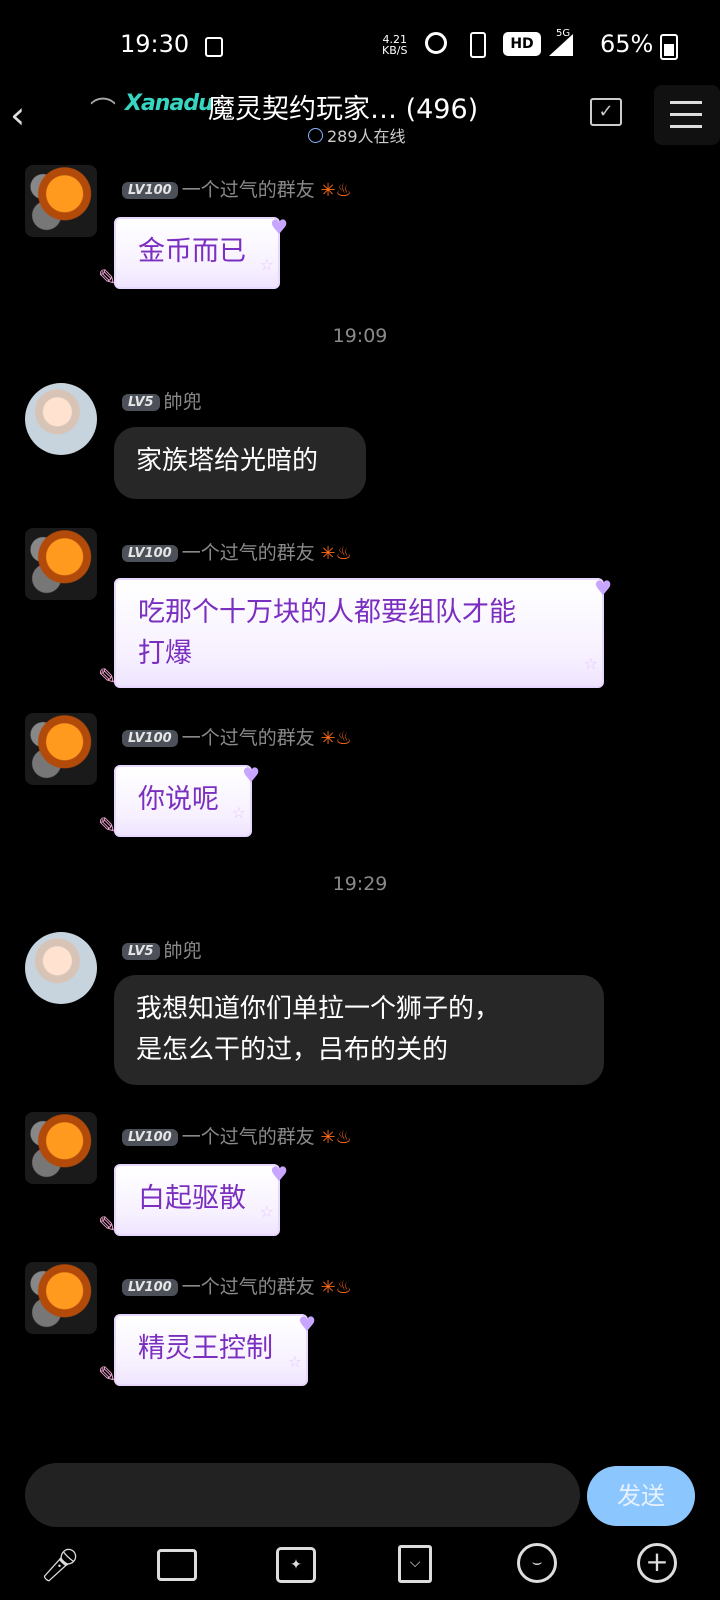  Describe the element at coordinates (563, 33) in the screenshot. I see `network-type: 5G` at that location.